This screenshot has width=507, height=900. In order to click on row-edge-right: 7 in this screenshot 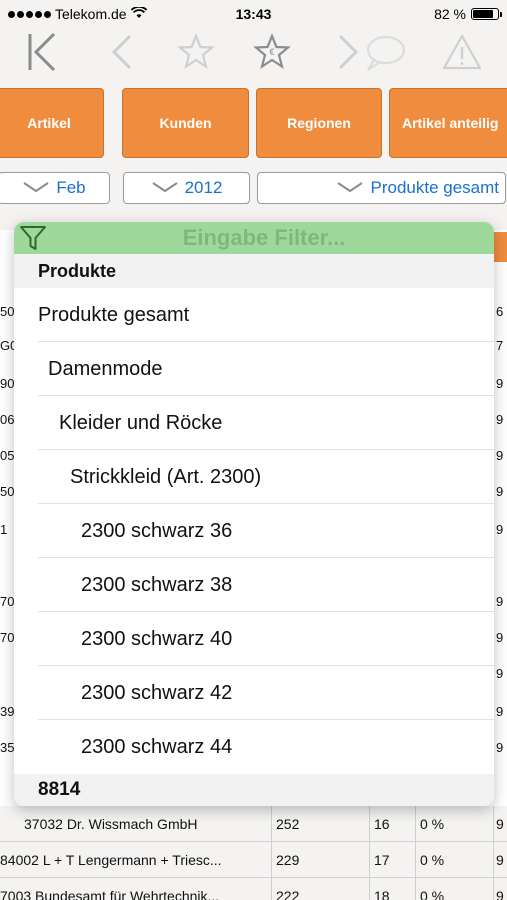, I will do `click(500, 345)`.